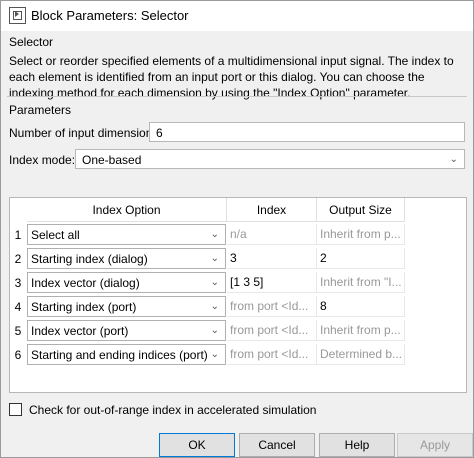 The width and height of the screenshot is (474, 458). Describe the element at coordinates (361, 210) in the screenshot. I see `col-header-output-size: Output Size` at that location.